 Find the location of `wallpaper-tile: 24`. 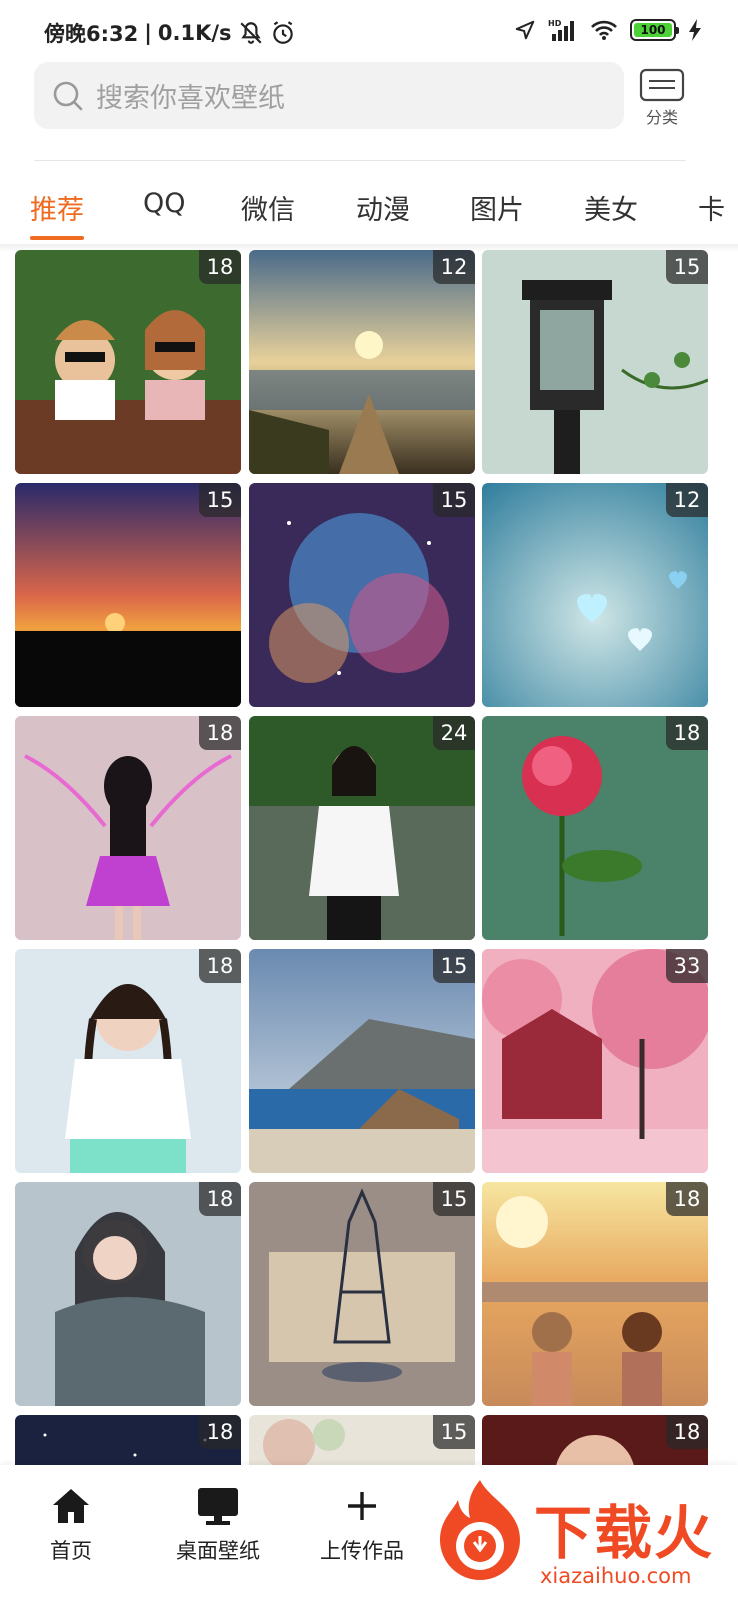

wallpaper-tile: 24 is located at coordinates (362, 828).